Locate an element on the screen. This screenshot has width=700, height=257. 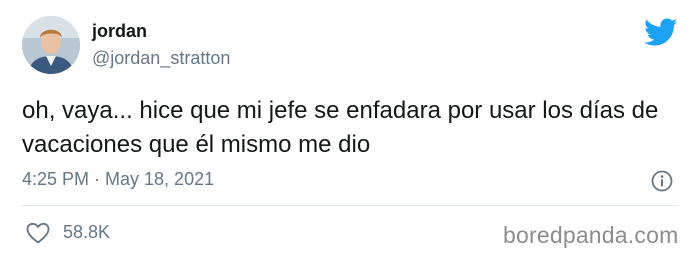
watermark: boredpanda.com is located at coordinates (591, 235).